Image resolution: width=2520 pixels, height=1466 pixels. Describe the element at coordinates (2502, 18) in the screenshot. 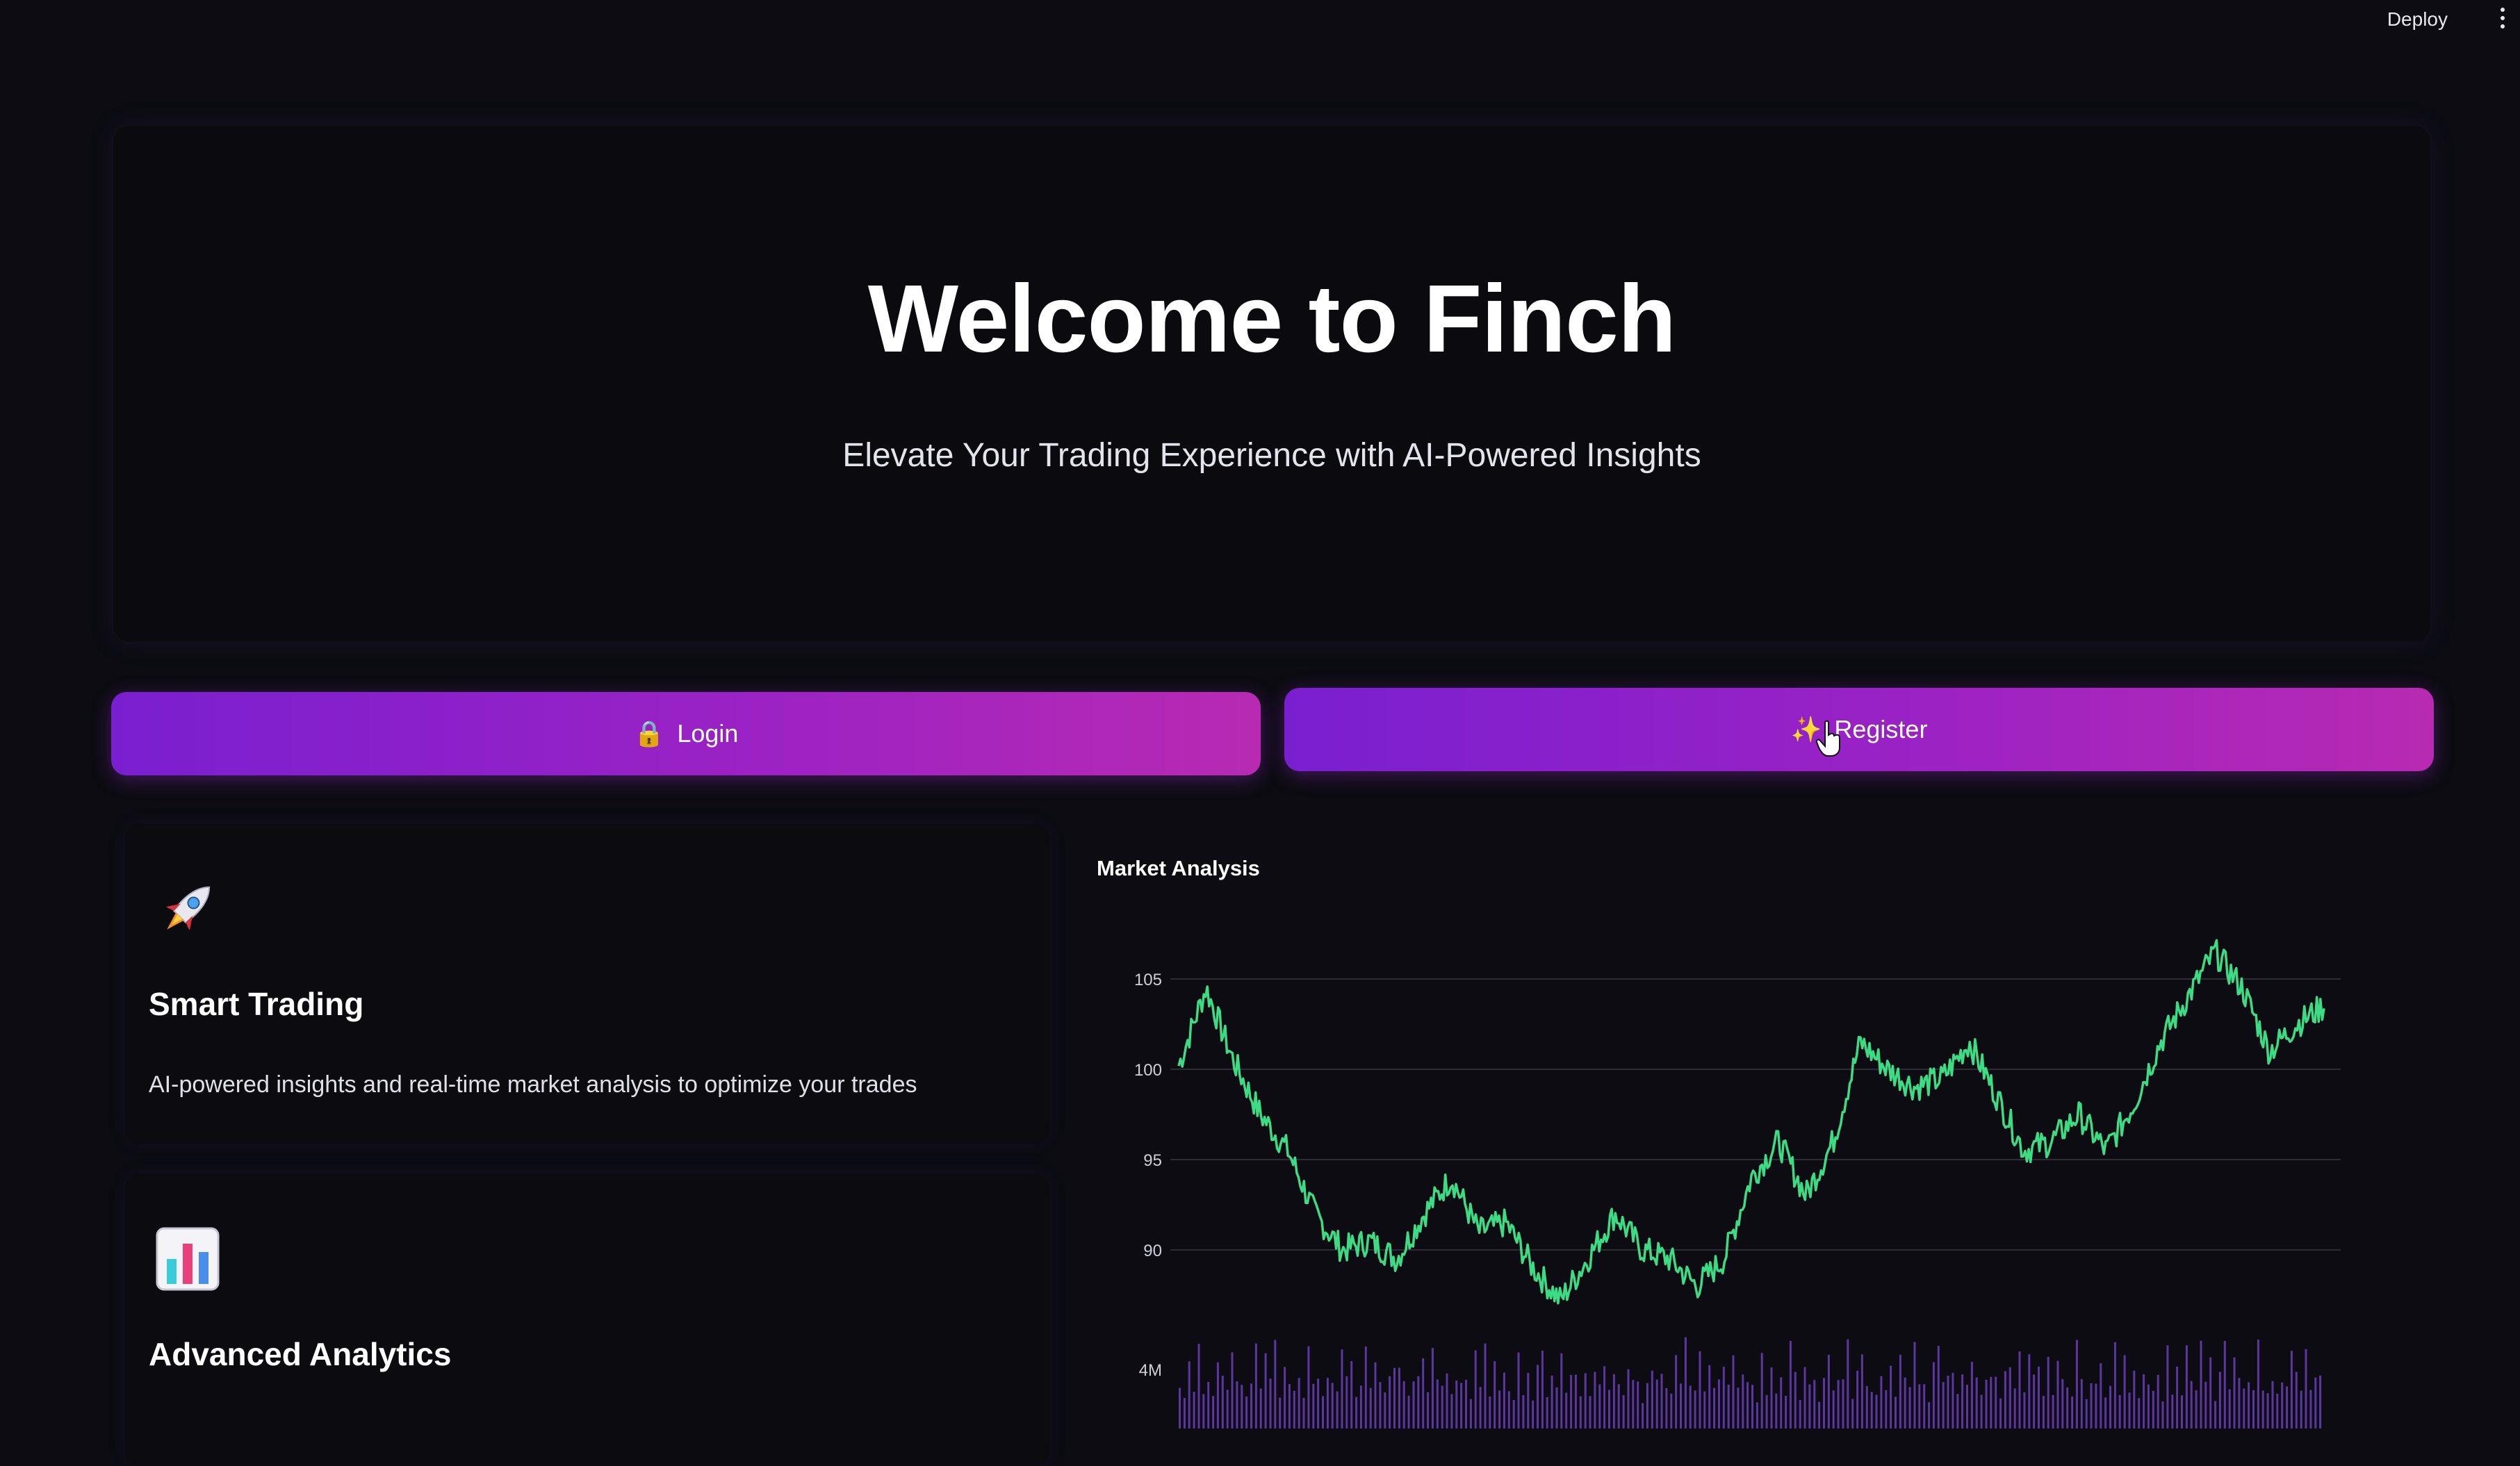

I see `main-menu-icon` at that location.